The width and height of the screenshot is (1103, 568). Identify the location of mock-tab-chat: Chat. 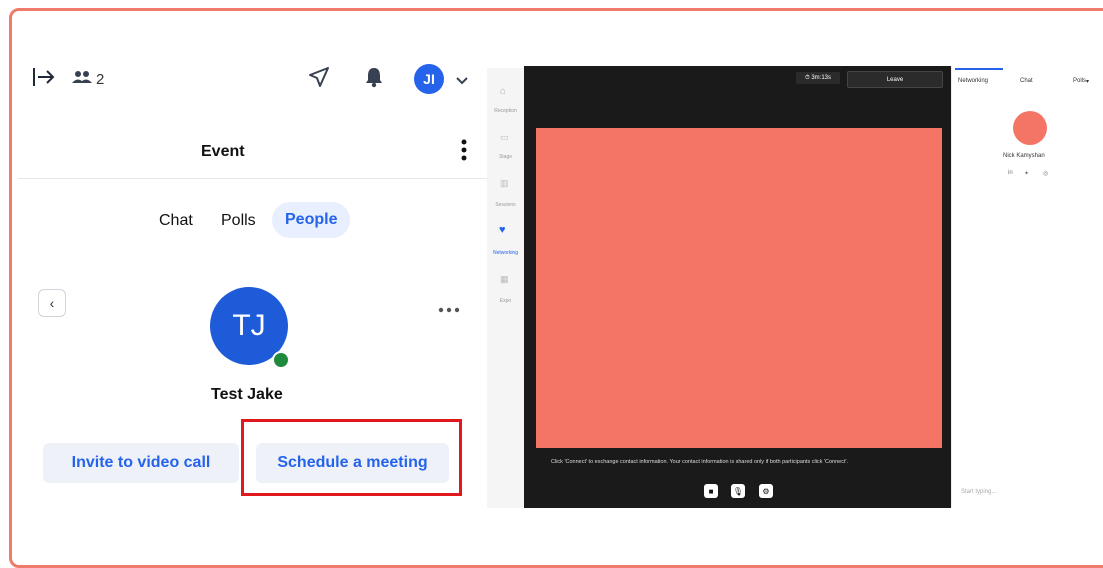
(1026, 81).